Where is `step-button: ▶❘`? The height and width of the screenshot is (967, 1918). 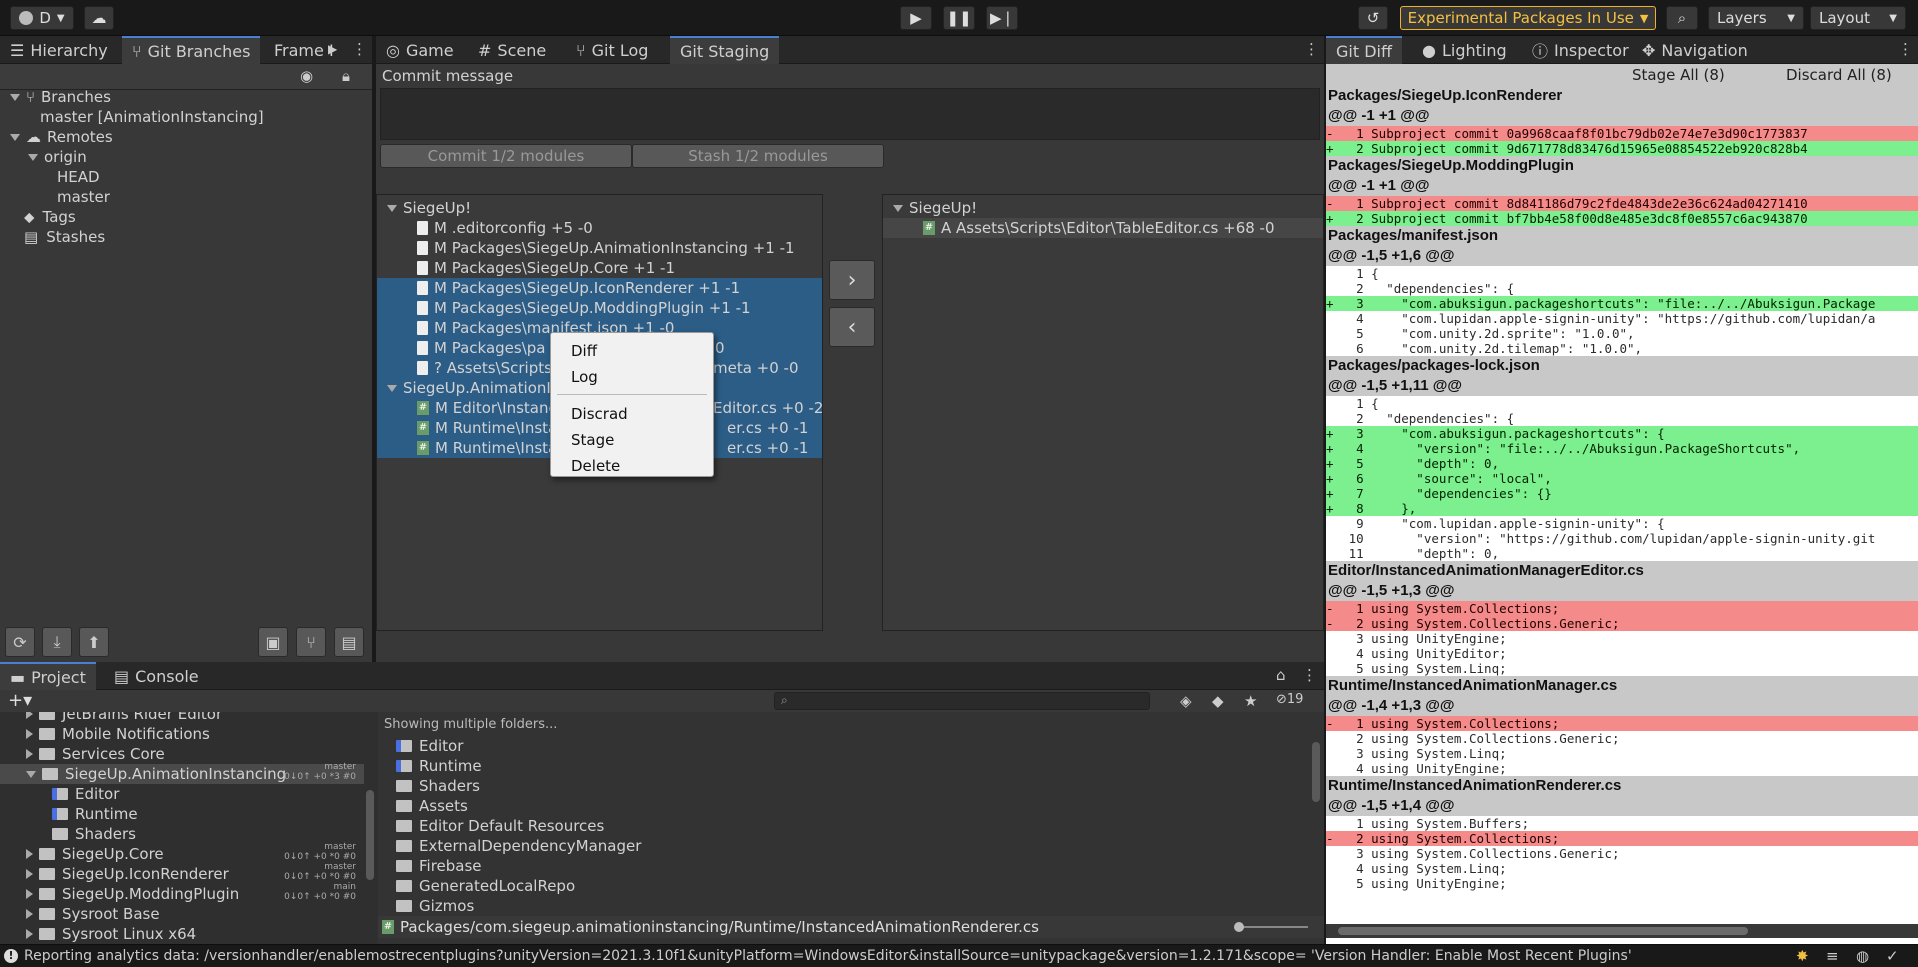
step-button: ▶❘ is located at coordinates (1002, 18).